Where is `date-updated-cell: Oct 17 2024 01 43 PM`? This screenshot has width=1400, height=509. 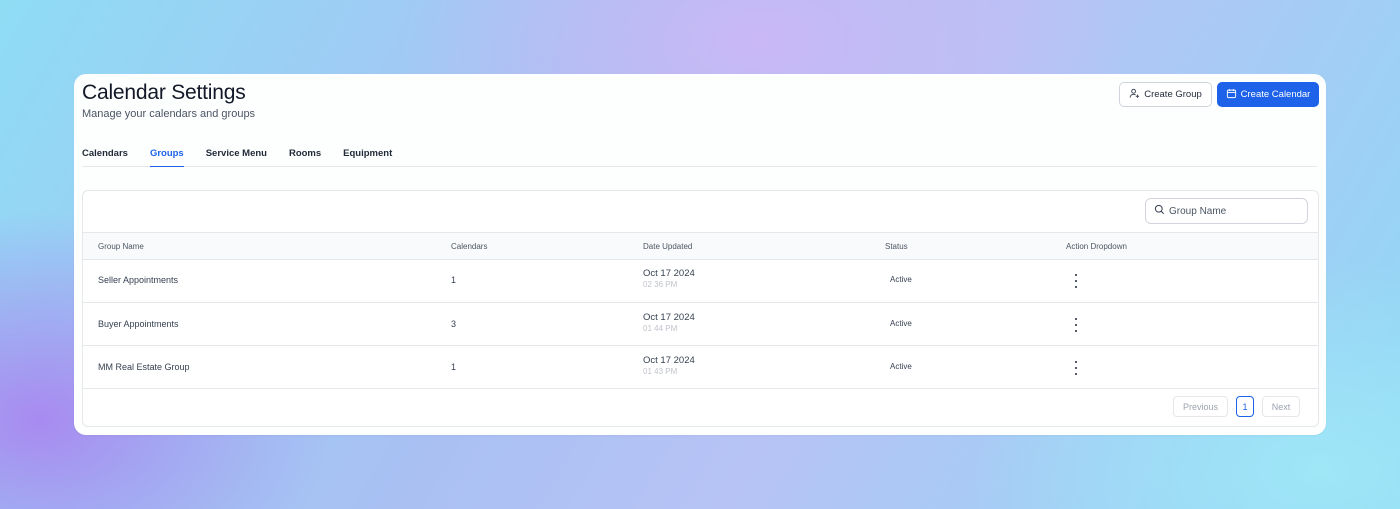
date-updated-cell: Oct 17 2024 01 43 PM is located at coordinates (669, 365).